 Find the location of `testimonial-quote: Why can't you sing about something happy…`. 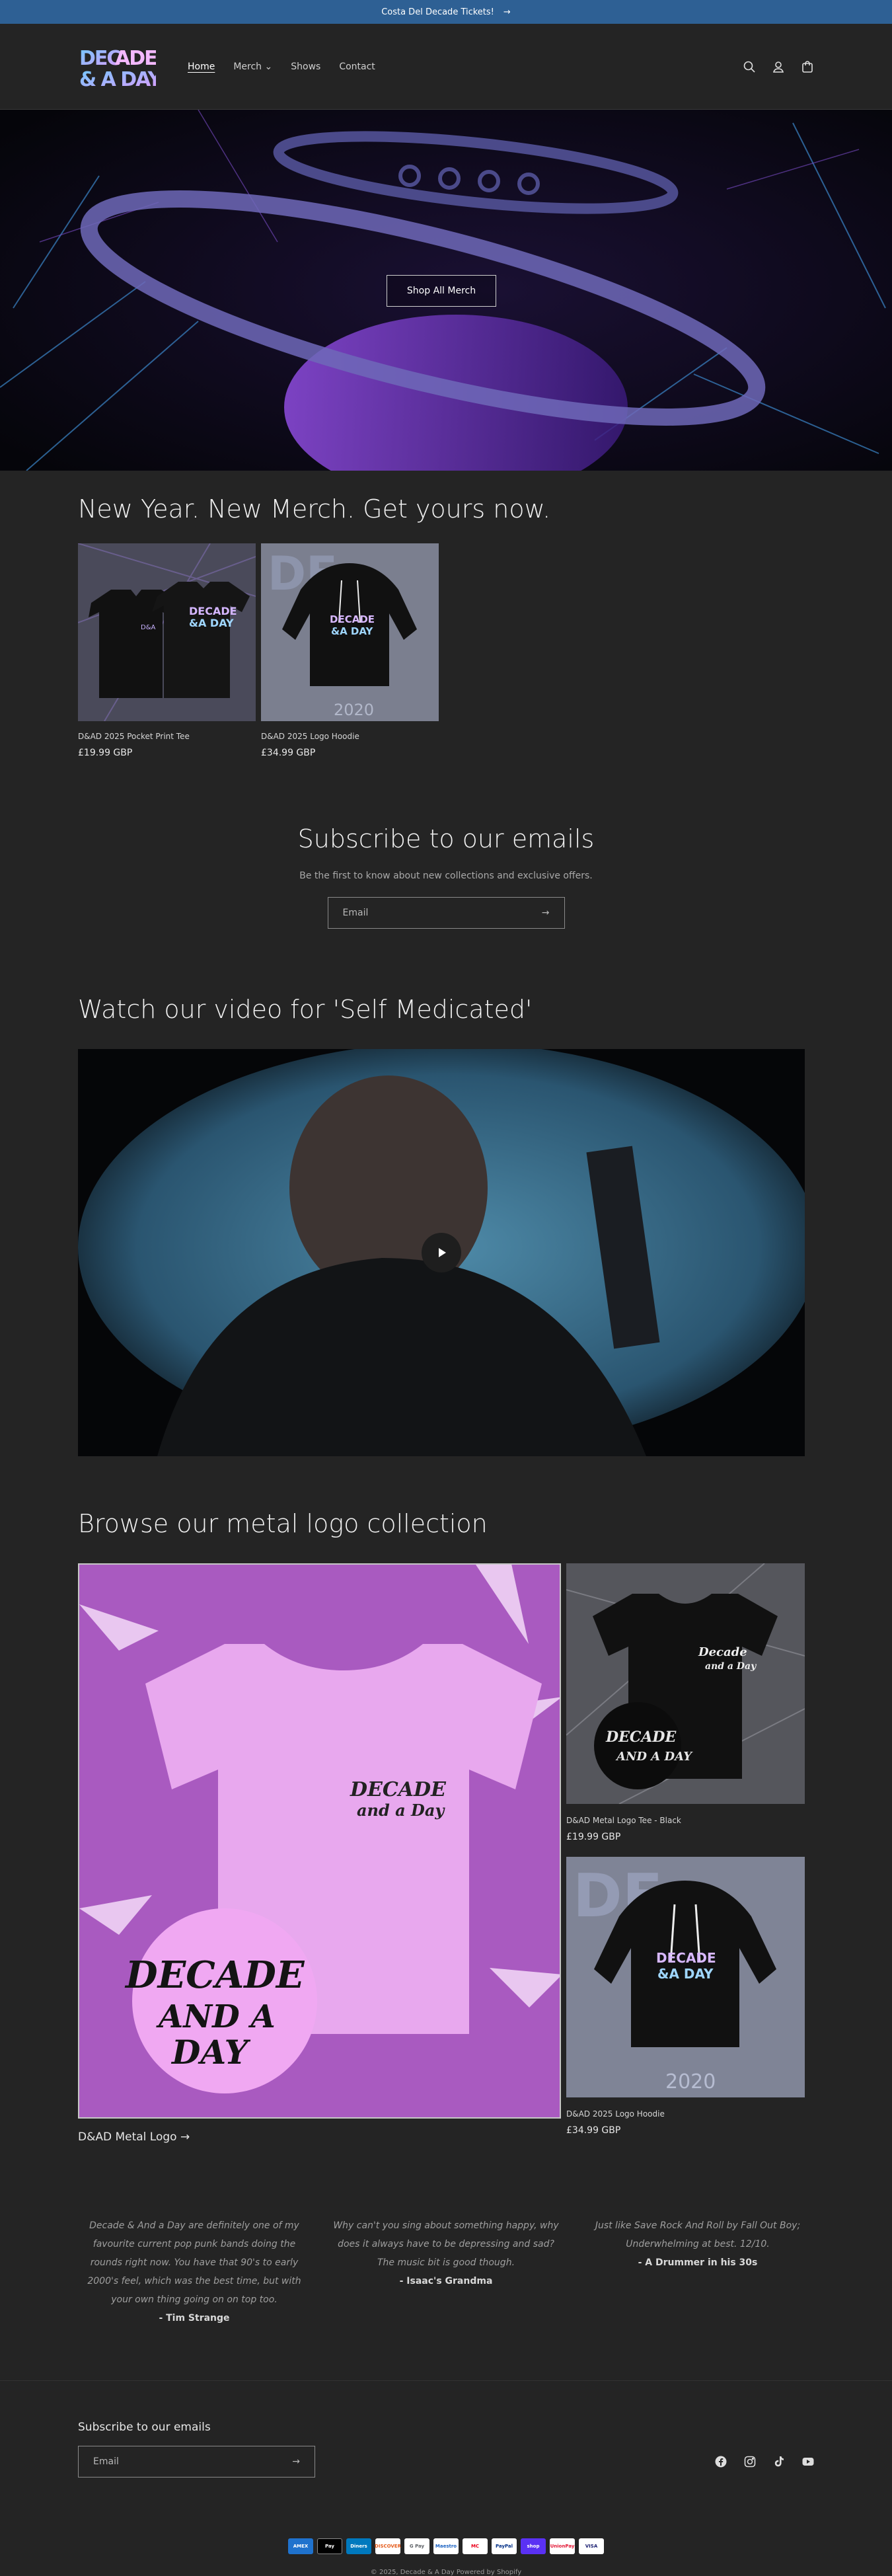

testimonial-quote: Why can't you sing about something happy… is located at coordinates (446, 2244).